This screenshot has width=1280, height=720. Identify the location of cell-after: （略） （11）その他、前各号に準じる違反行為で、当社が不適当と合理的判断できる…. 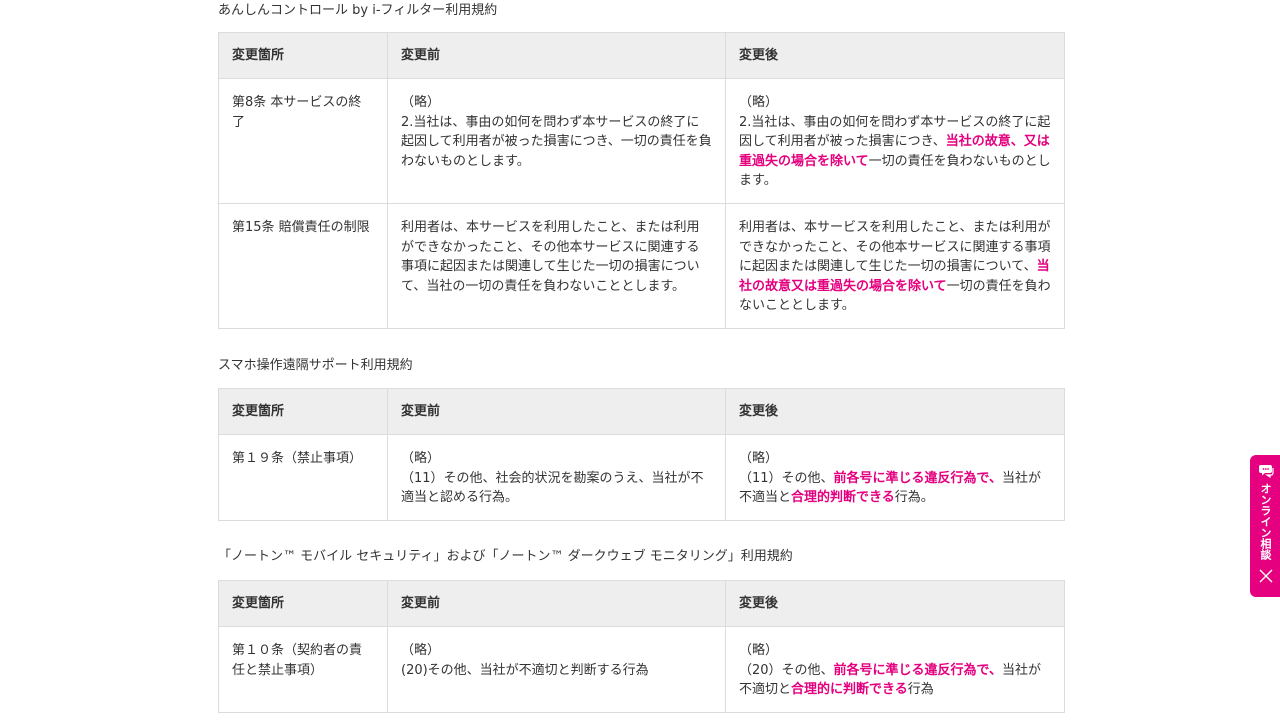
(895, 477).